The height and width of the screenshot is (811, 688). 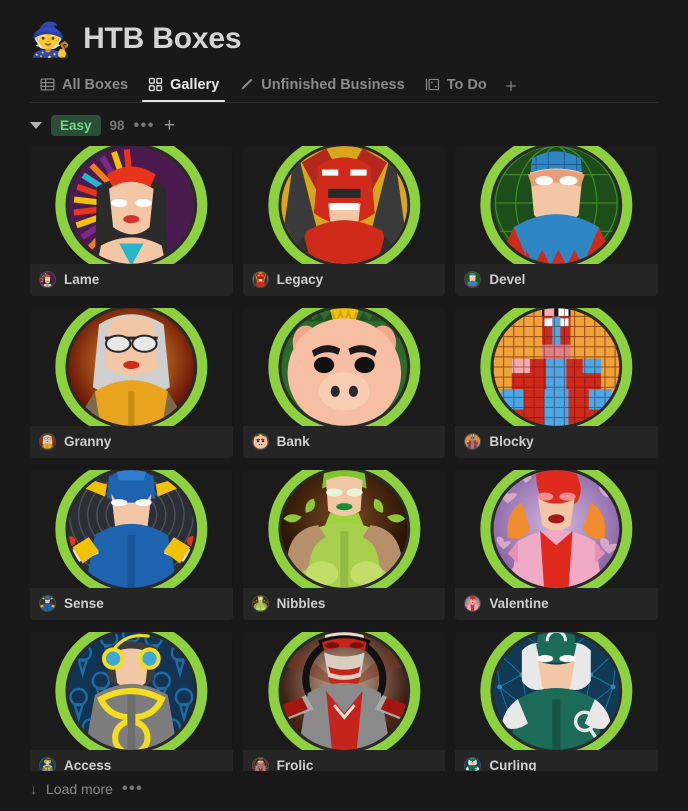 What do you see at coordinates (131, 442) in the screenshot?
I see `card-footer: Granny` at bounding box center [131, 442].